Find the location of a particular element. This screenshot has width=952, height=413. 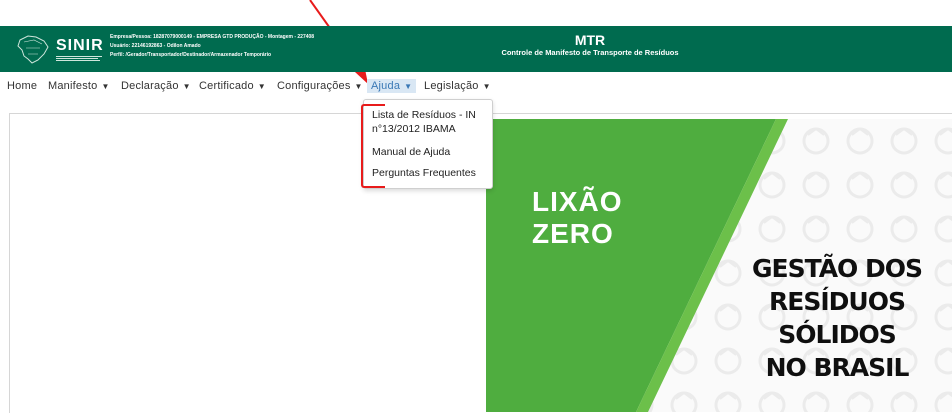

nav-label: Ajuda is located at coordinates (386, 86).